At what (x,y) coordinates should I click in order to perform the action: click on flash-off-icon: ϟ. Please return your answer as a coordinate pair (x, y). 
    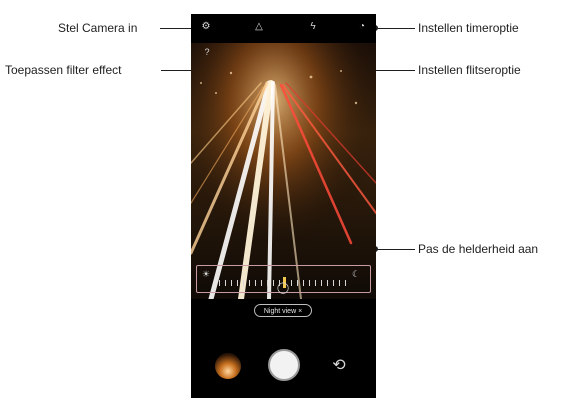
    Looking at the image, I should click on (313, 27).